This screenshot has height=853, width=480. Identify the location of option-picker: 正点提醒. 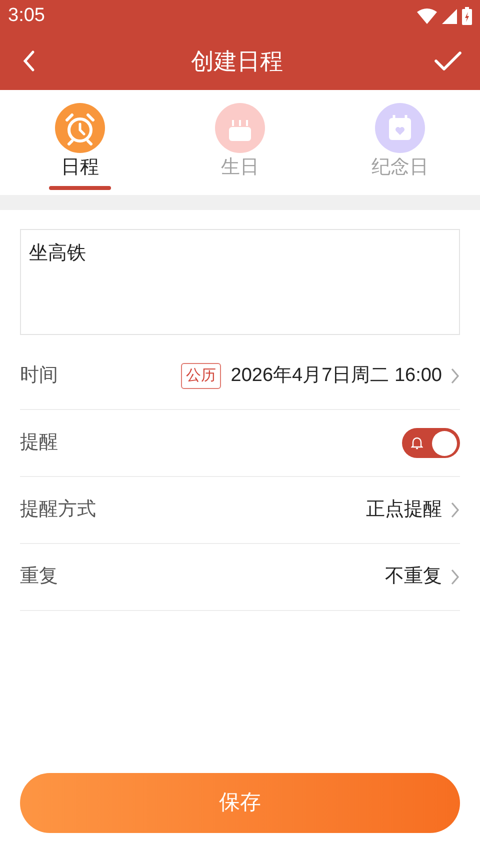
(413, 510).